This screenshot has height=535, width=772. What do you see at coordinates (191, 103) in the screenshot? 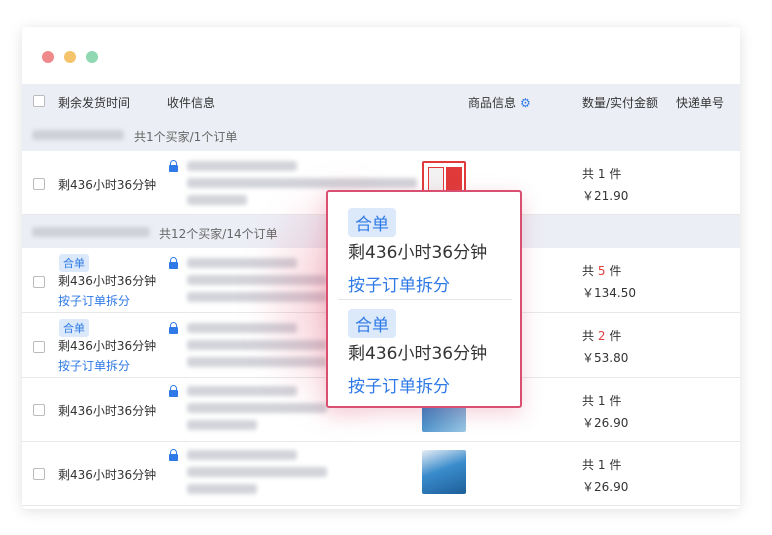
I see `header-receiver-info: 收件信息` at bounding box center [191, 103].